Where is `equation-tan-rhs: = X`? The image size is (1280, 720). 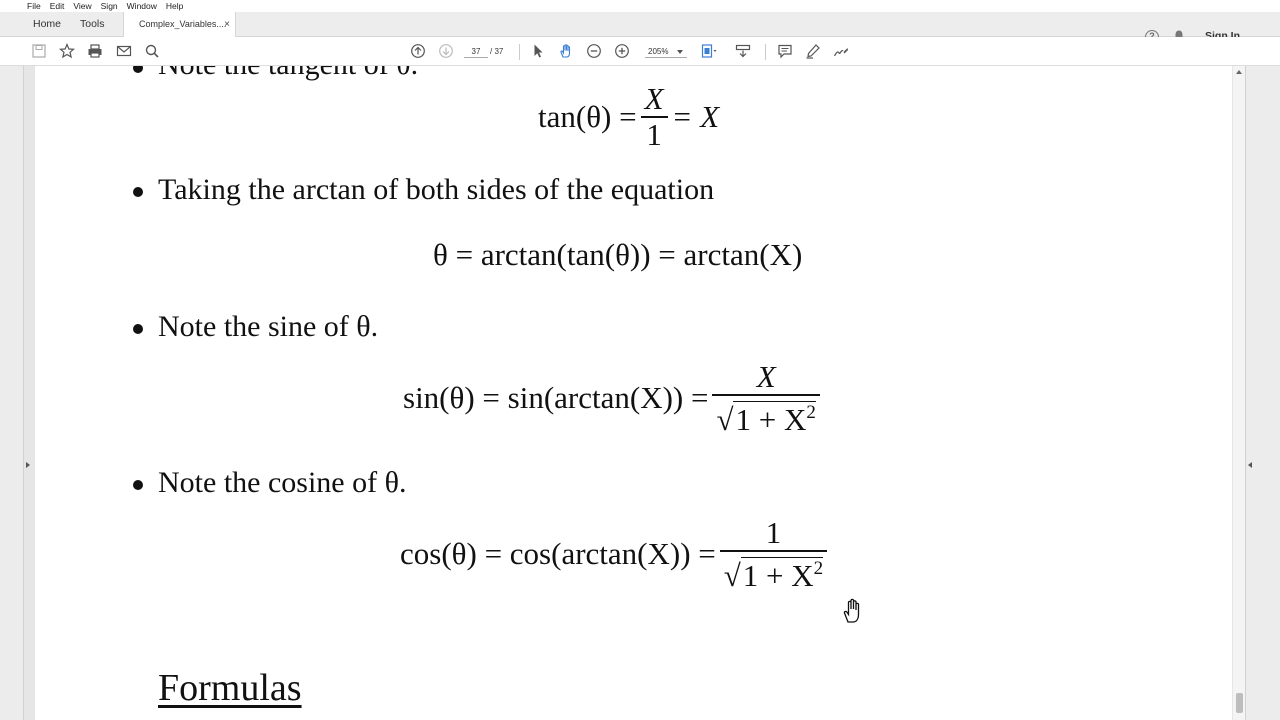 equation-tan-rhs: = X is located at coordinates (695, 116).